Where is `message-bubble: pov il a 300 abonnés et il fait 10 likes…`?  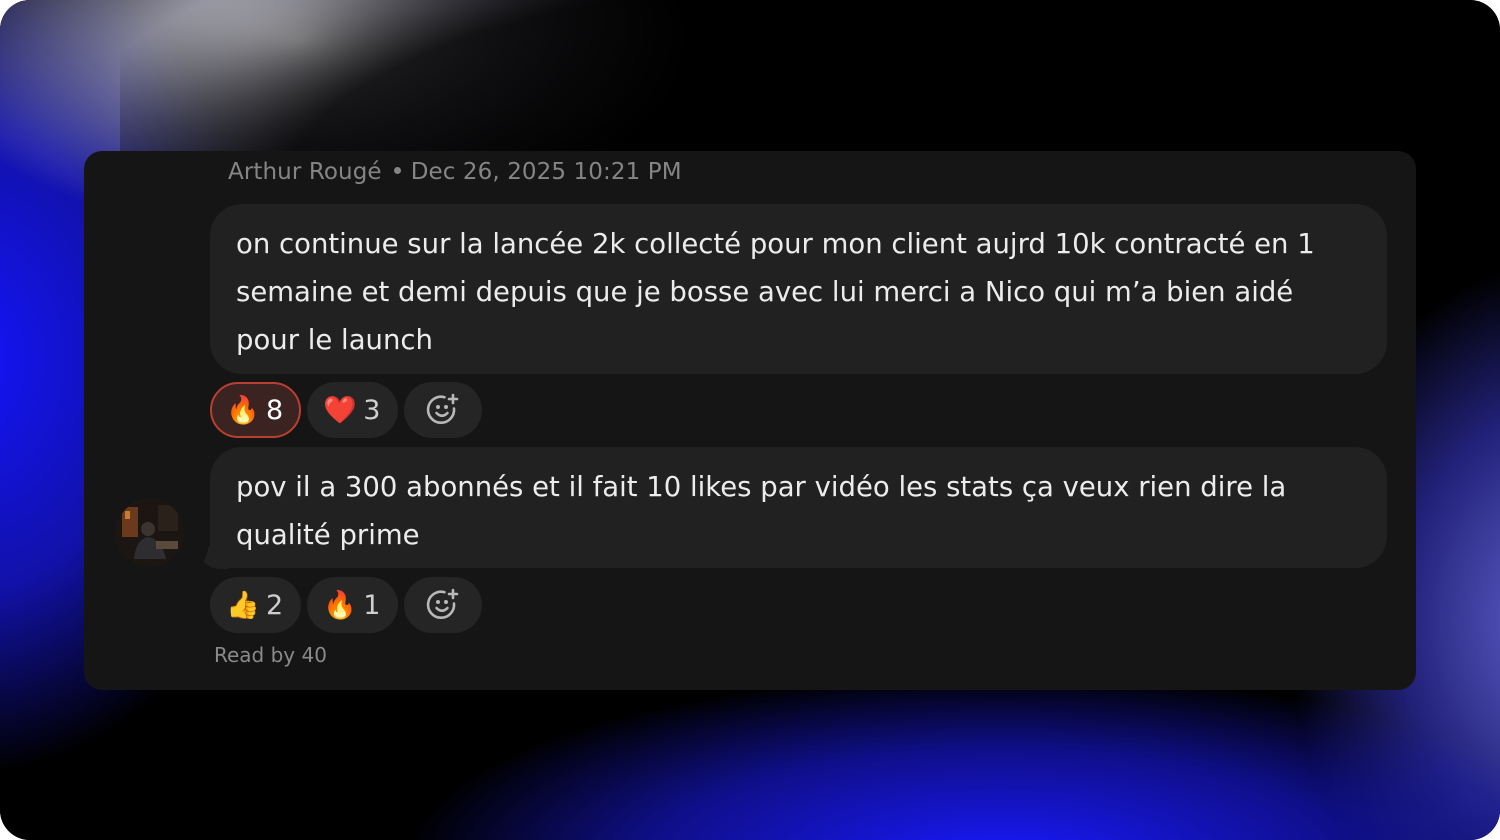 message-bubble: pov il a 300 abonnés et il fait 10 likes… is located at coordinates (798, 507).